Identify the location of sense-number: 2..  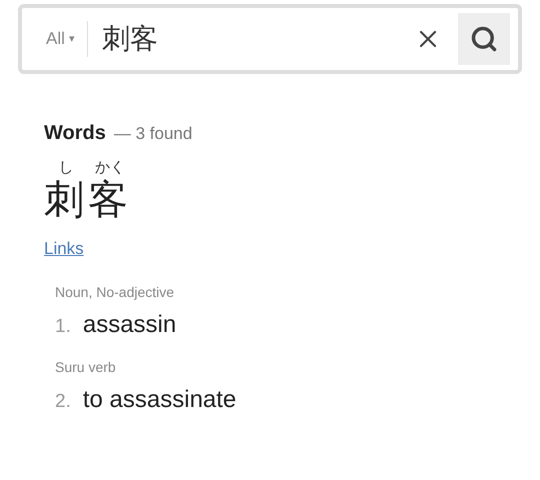
(63, 402).